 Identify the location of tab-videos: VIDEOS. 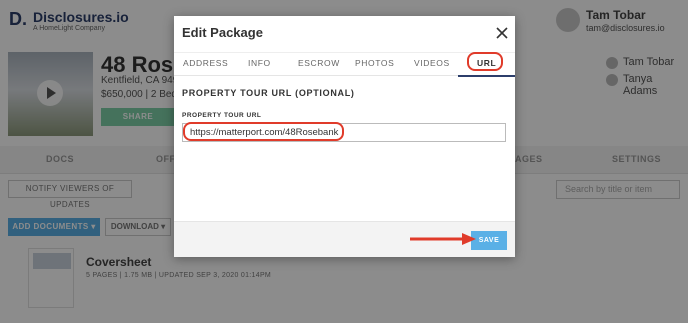
(432, 63).